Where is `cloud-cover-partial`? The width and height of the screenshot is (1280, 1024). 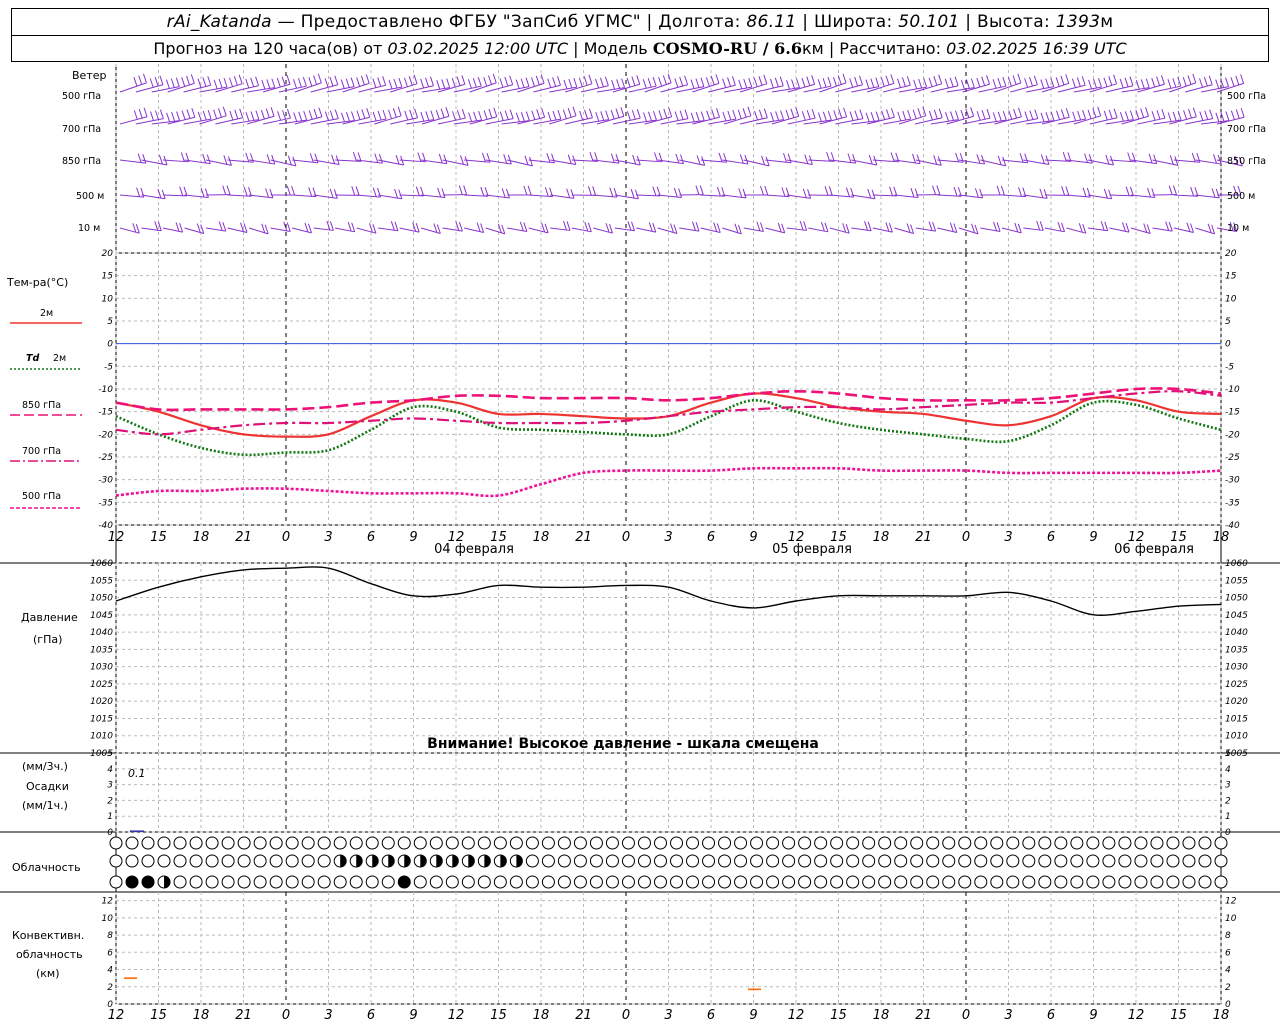
cloud-cover-partial is located at coordinates (487, 861).